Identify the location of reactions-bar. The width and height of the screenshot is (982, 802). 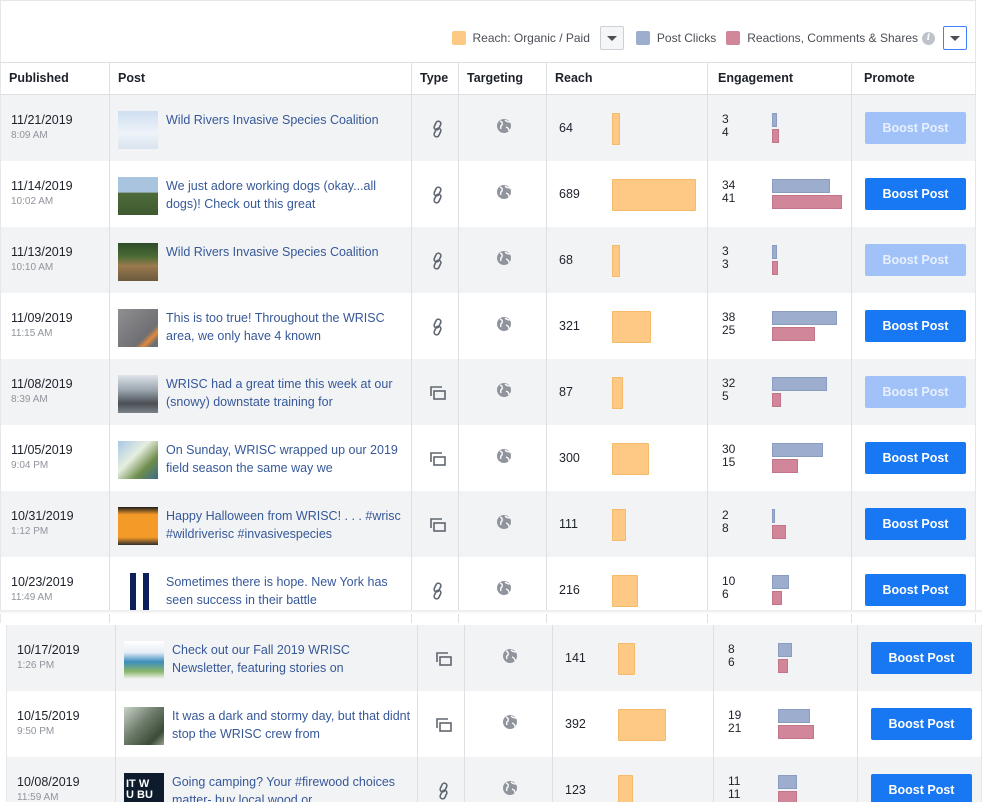
(783, 666).